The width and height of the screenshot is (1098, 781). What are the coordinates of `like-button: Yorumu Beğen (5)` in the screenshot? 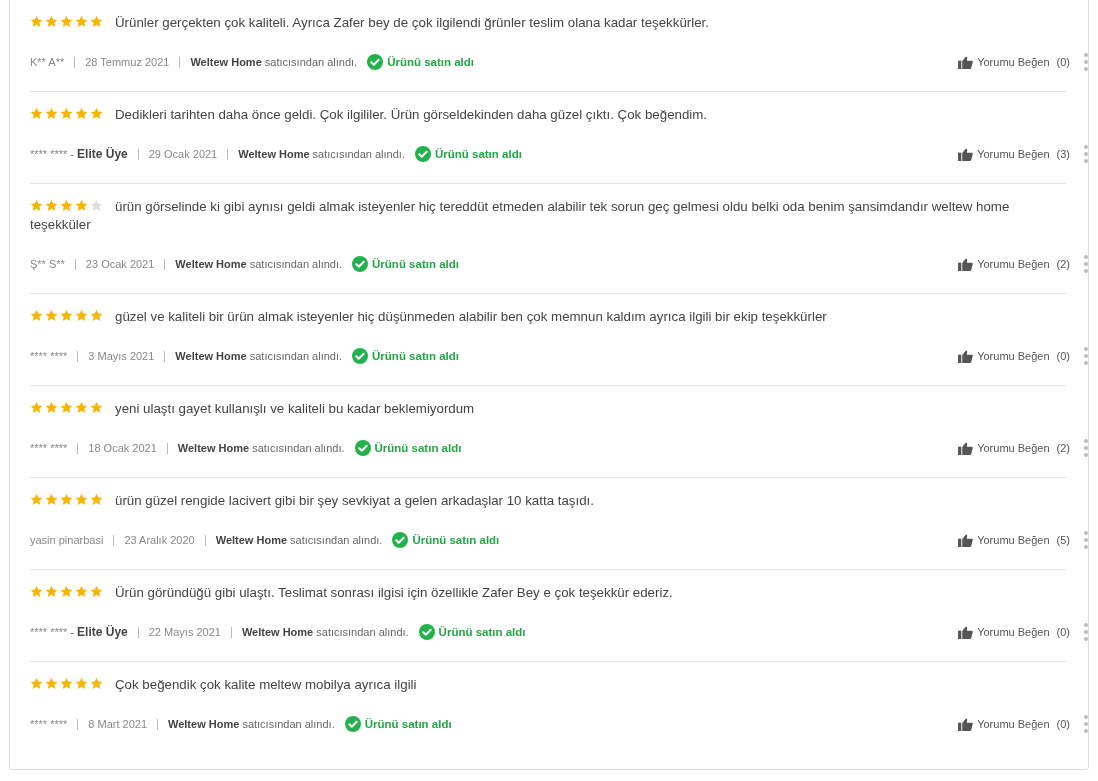 It's located at (1014, 540).